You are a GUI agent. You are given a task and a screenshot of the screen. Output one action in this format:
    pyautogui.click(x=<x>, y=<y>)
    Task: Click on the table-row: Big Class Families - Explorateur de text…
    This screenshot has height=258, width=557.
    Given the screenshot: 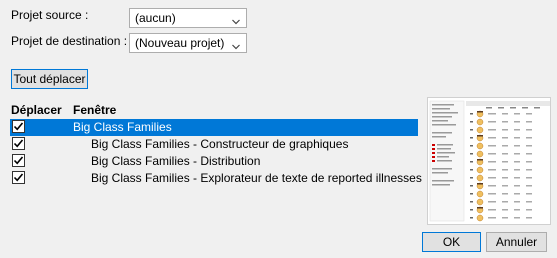 What is the action you would take?
    pyautogui.click(x=216, y=178)
    